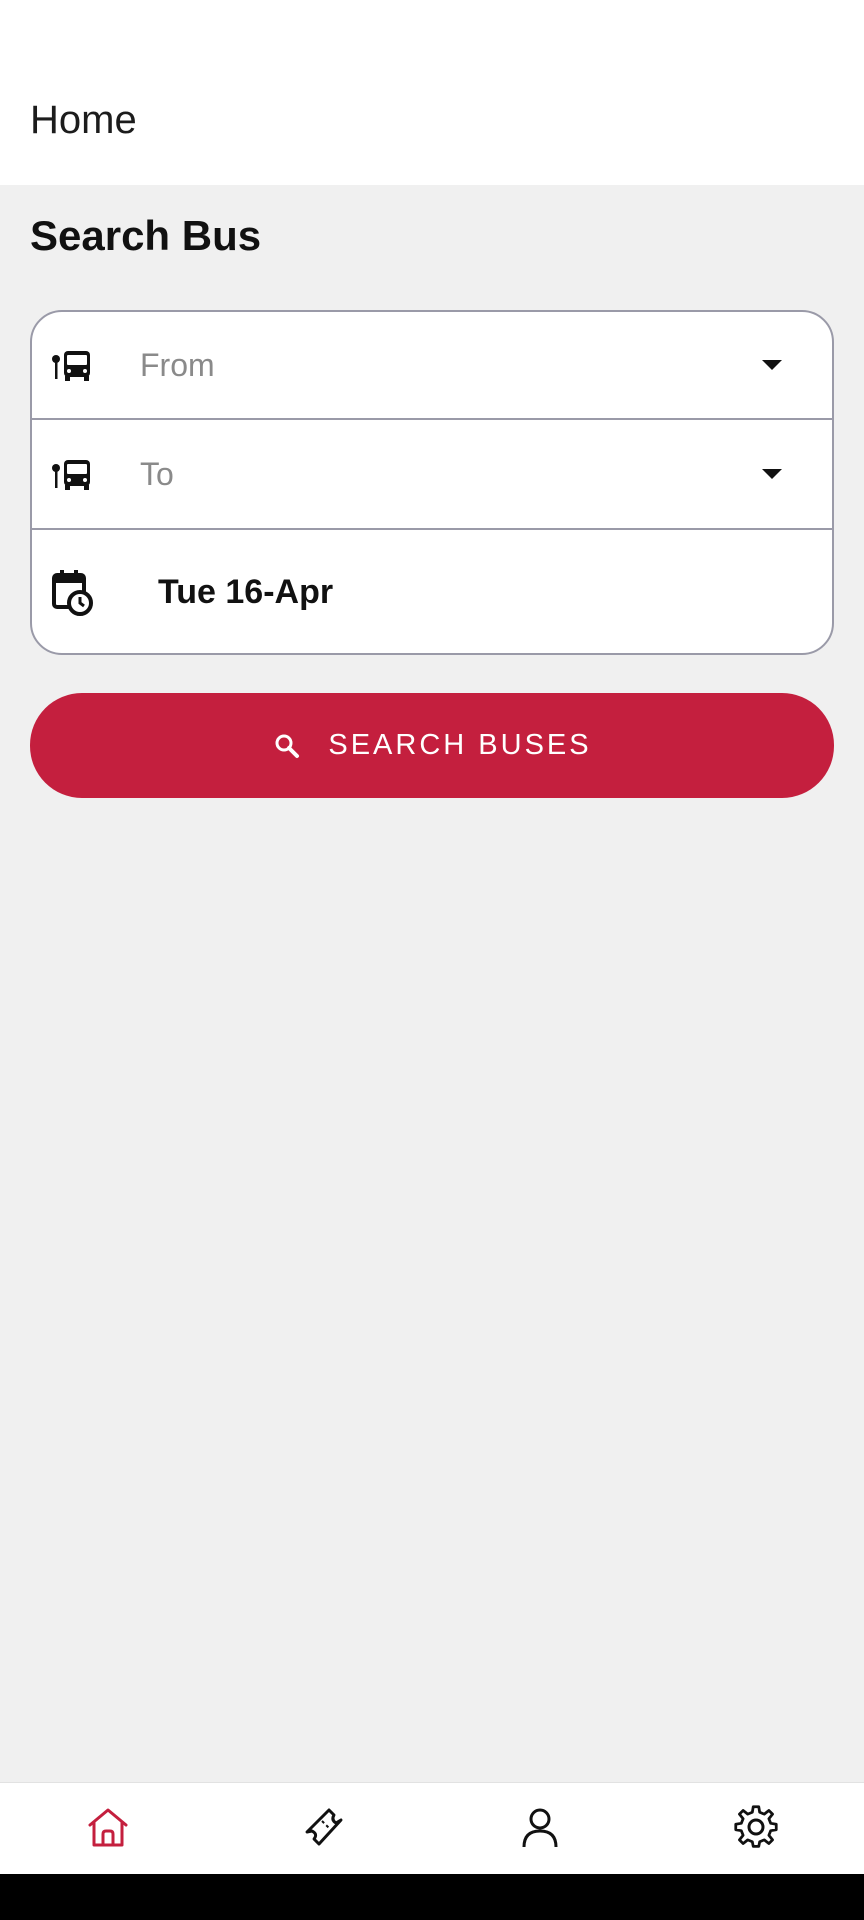 Image resolution: width=864 pixels, height=1920 pixels. What do you see at coordinates (83, 120) in the screenshot?
I see `page-title: Home` at bounding box center [83, 120].